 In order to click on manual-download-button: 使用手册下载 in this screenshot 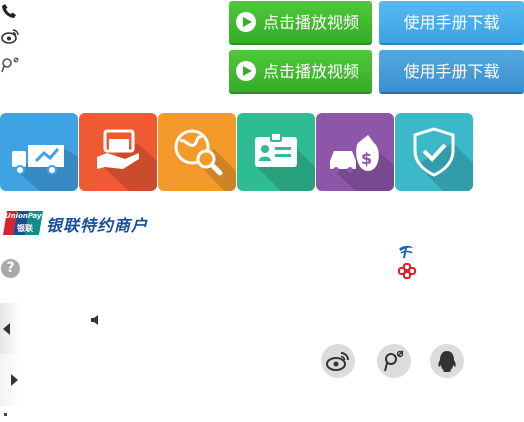, I will do `click(451, 23)`.